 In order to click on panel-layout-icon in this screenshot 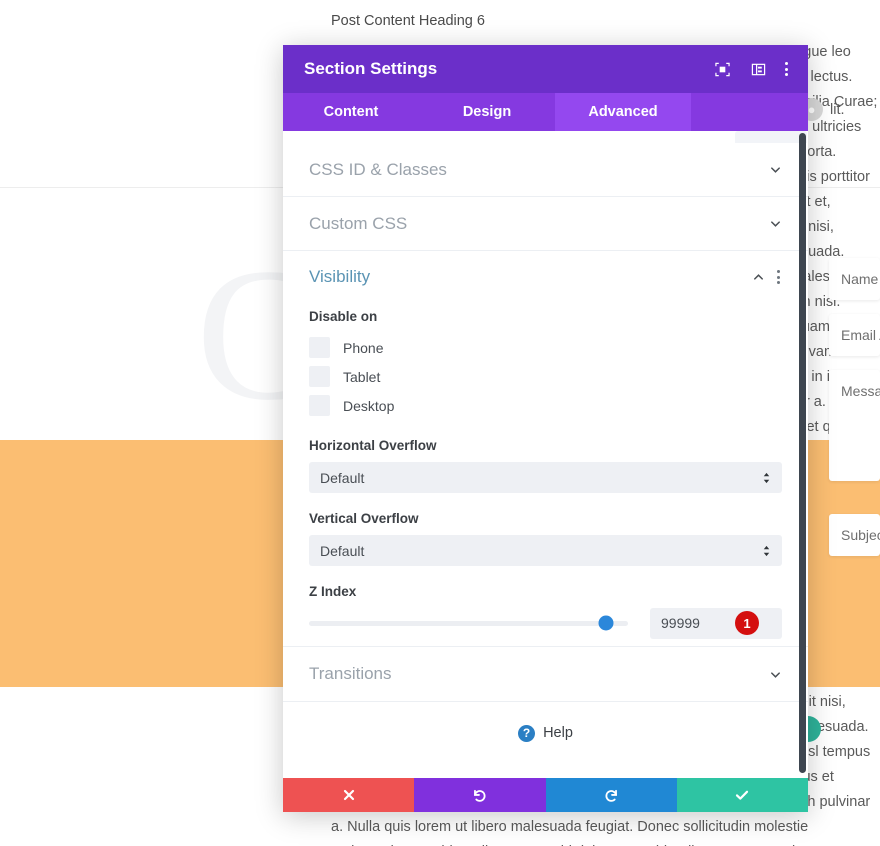, I will do `click(758, 69)`.